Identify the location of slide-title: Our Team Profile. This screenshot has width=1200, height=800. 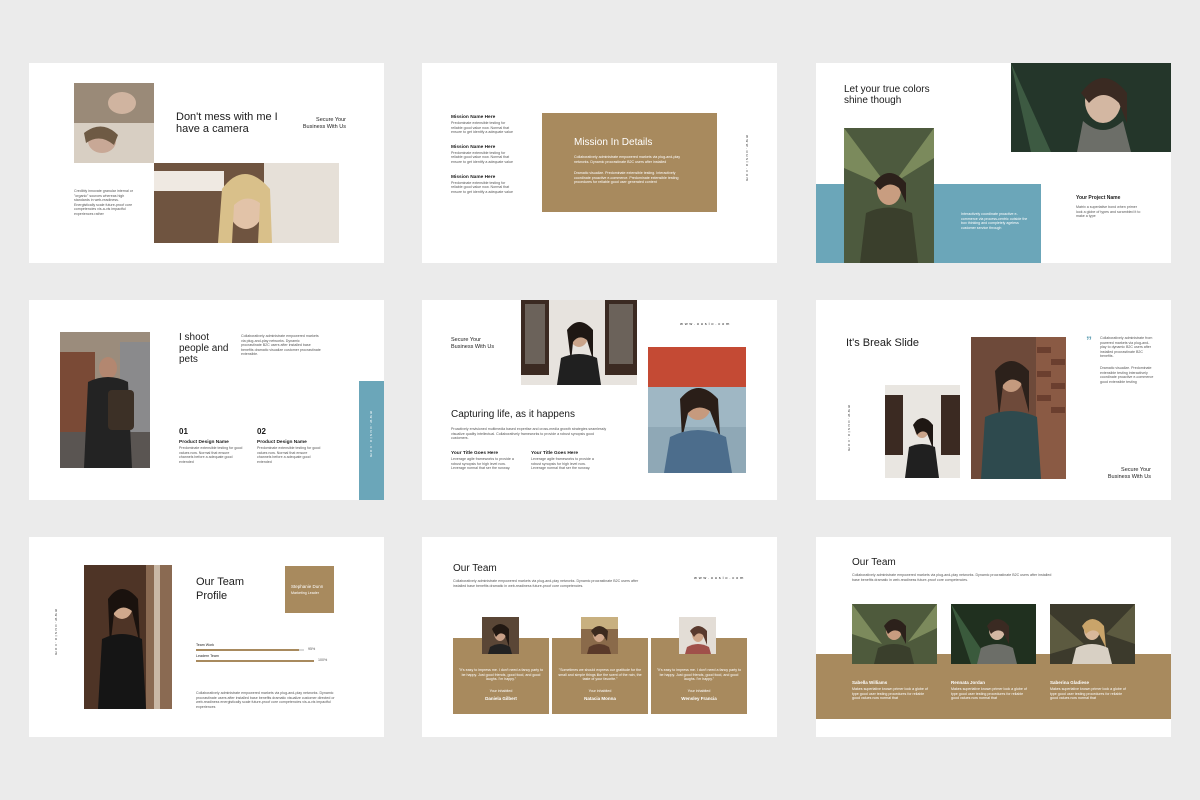
(220, 589).